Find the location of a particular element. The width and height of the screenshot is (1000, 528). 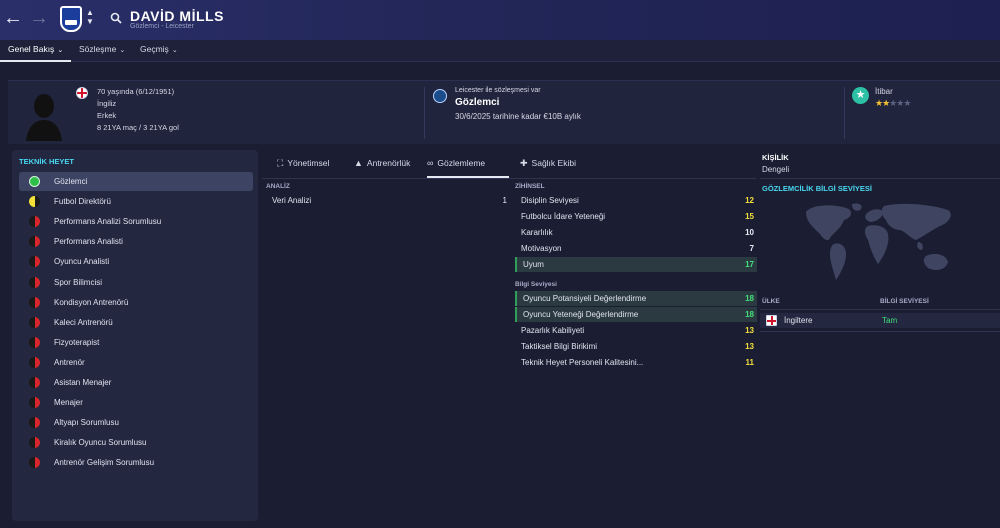

country-column-header: ÜLKE is located at coordinates (771, 301).